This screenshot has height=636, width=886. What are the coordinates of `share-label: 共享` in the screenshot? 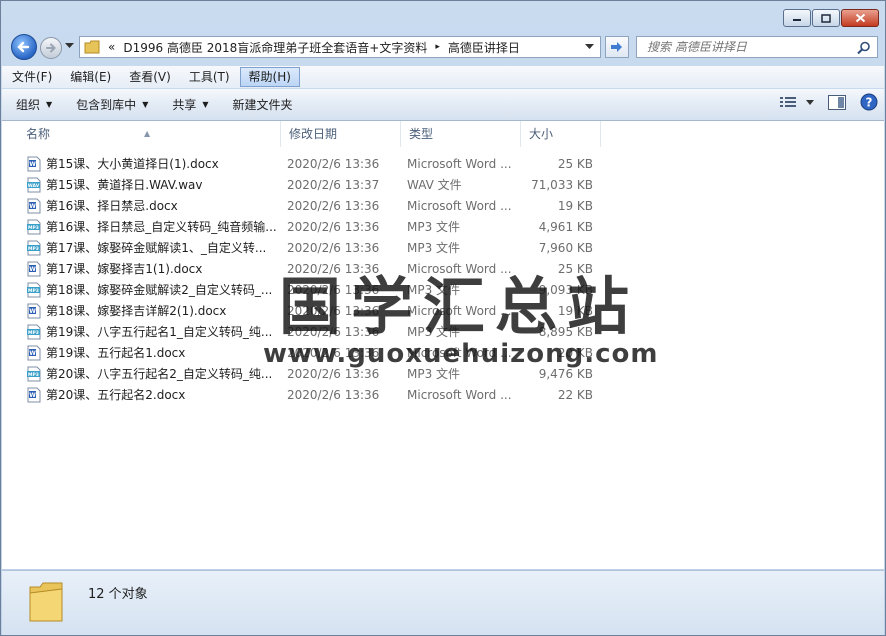 It's located at (184, 104).